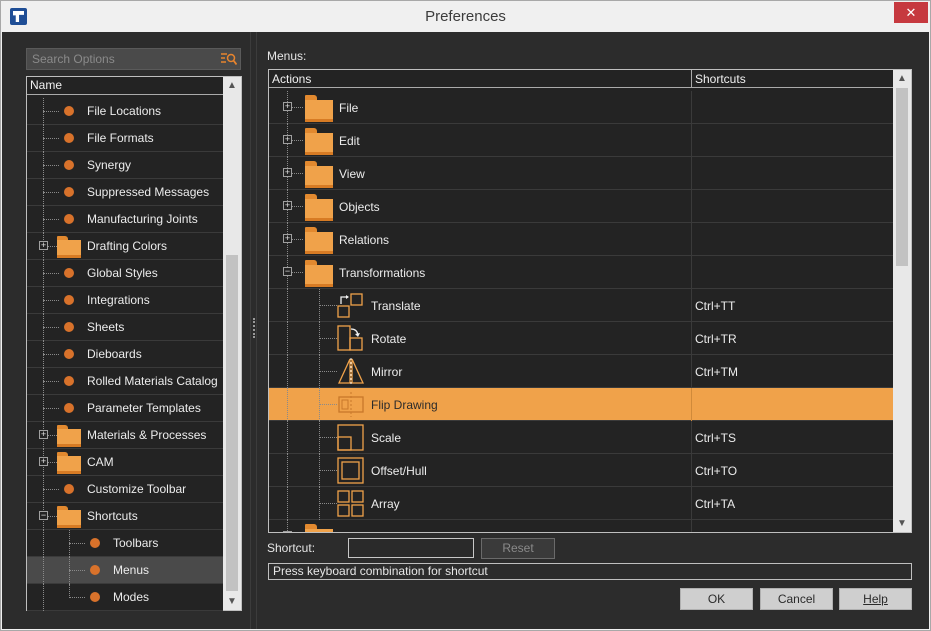  Describe the element at coordinates (125, 543) in the screenshot. I see `tree-item-toolbars: Toolbars` at that location.